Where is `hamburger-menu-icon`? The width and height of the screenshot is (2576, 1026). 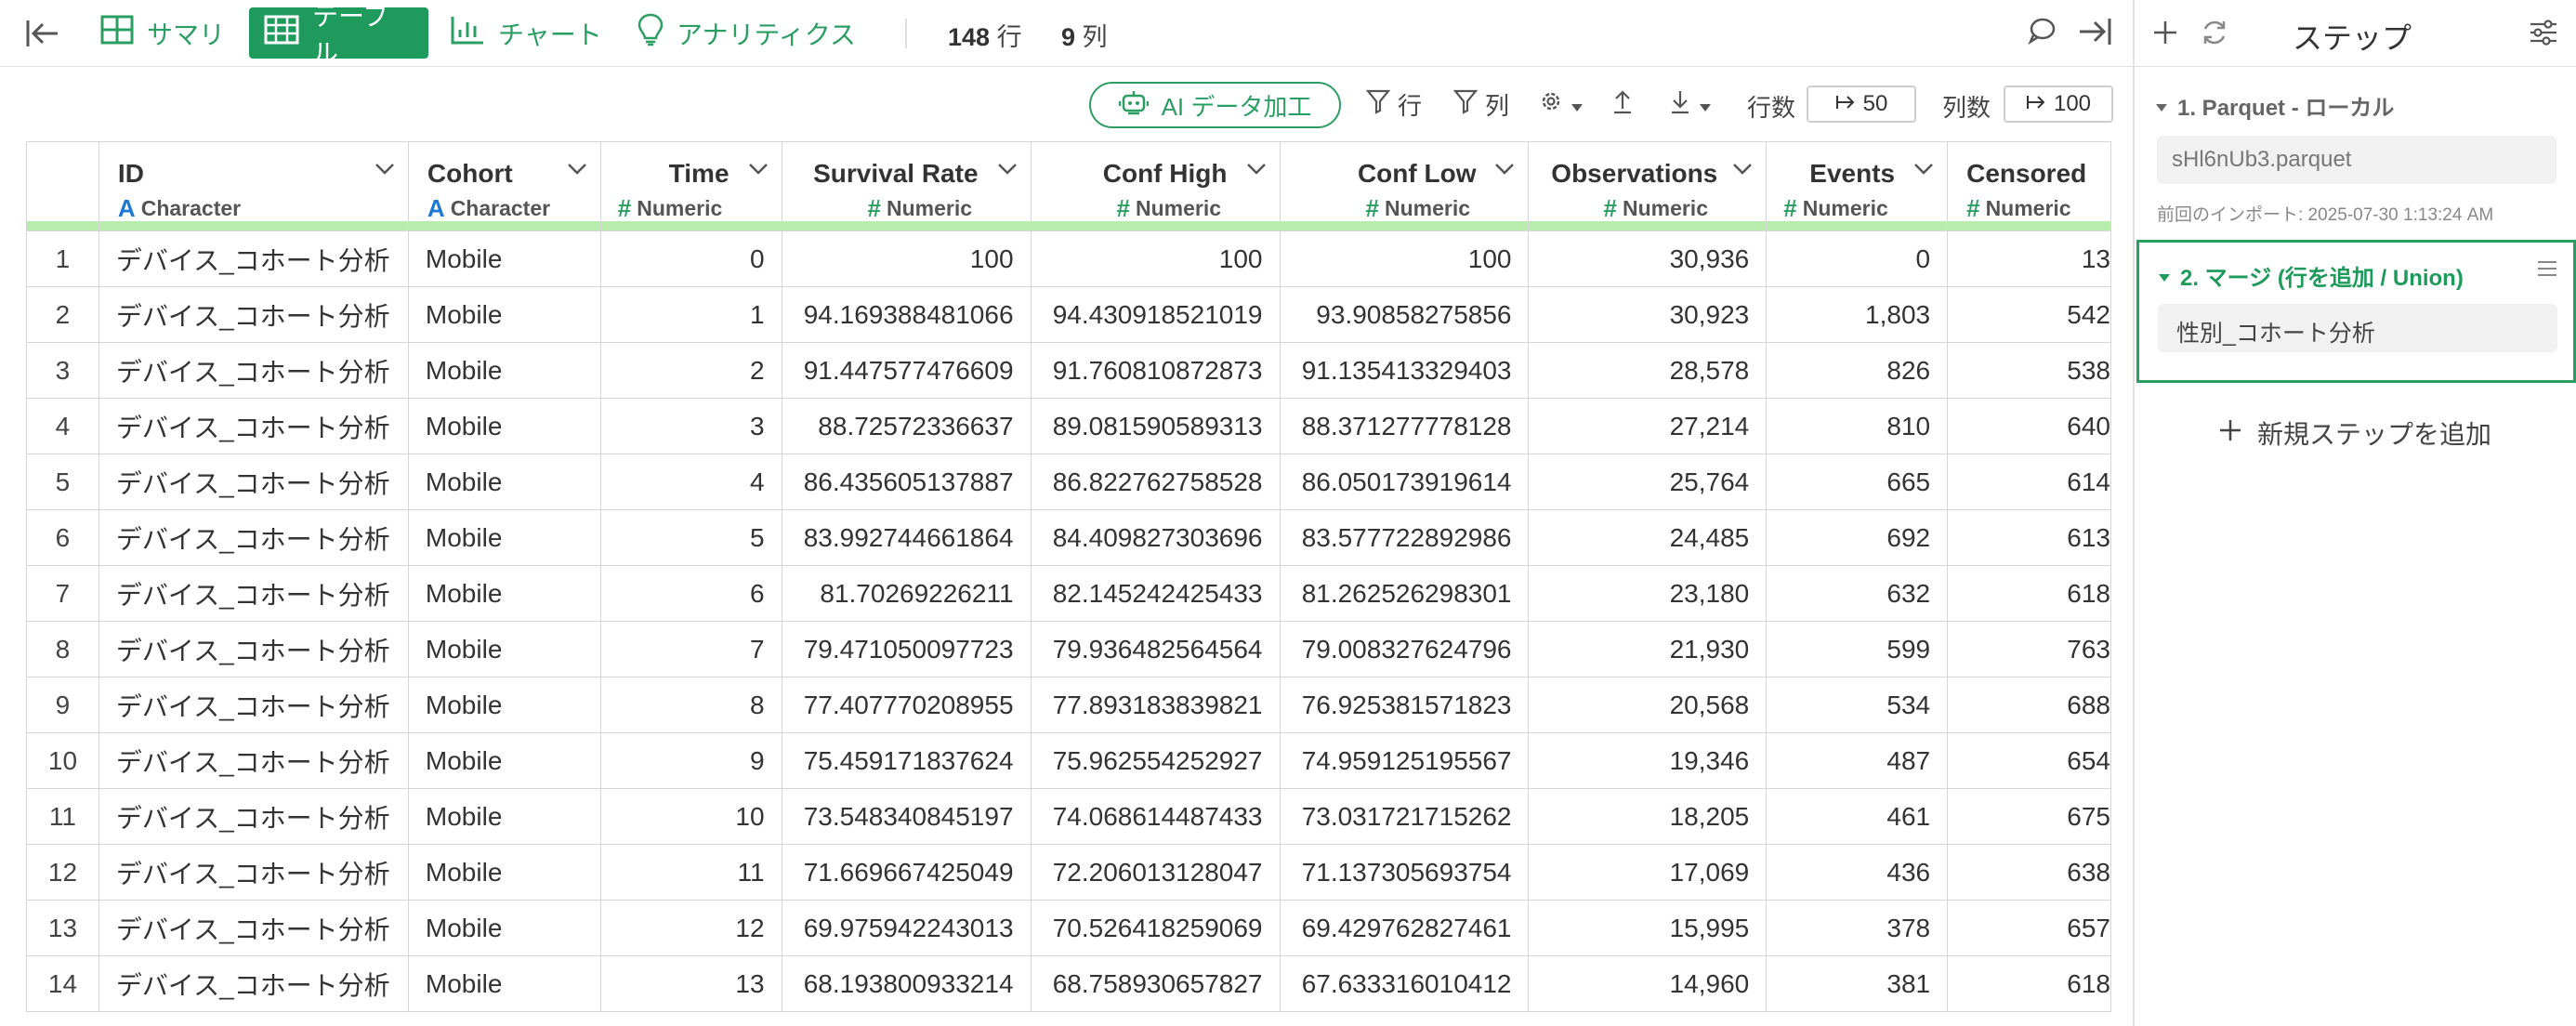
hamburger-menu-icon is located at coordinates (2547, 271).